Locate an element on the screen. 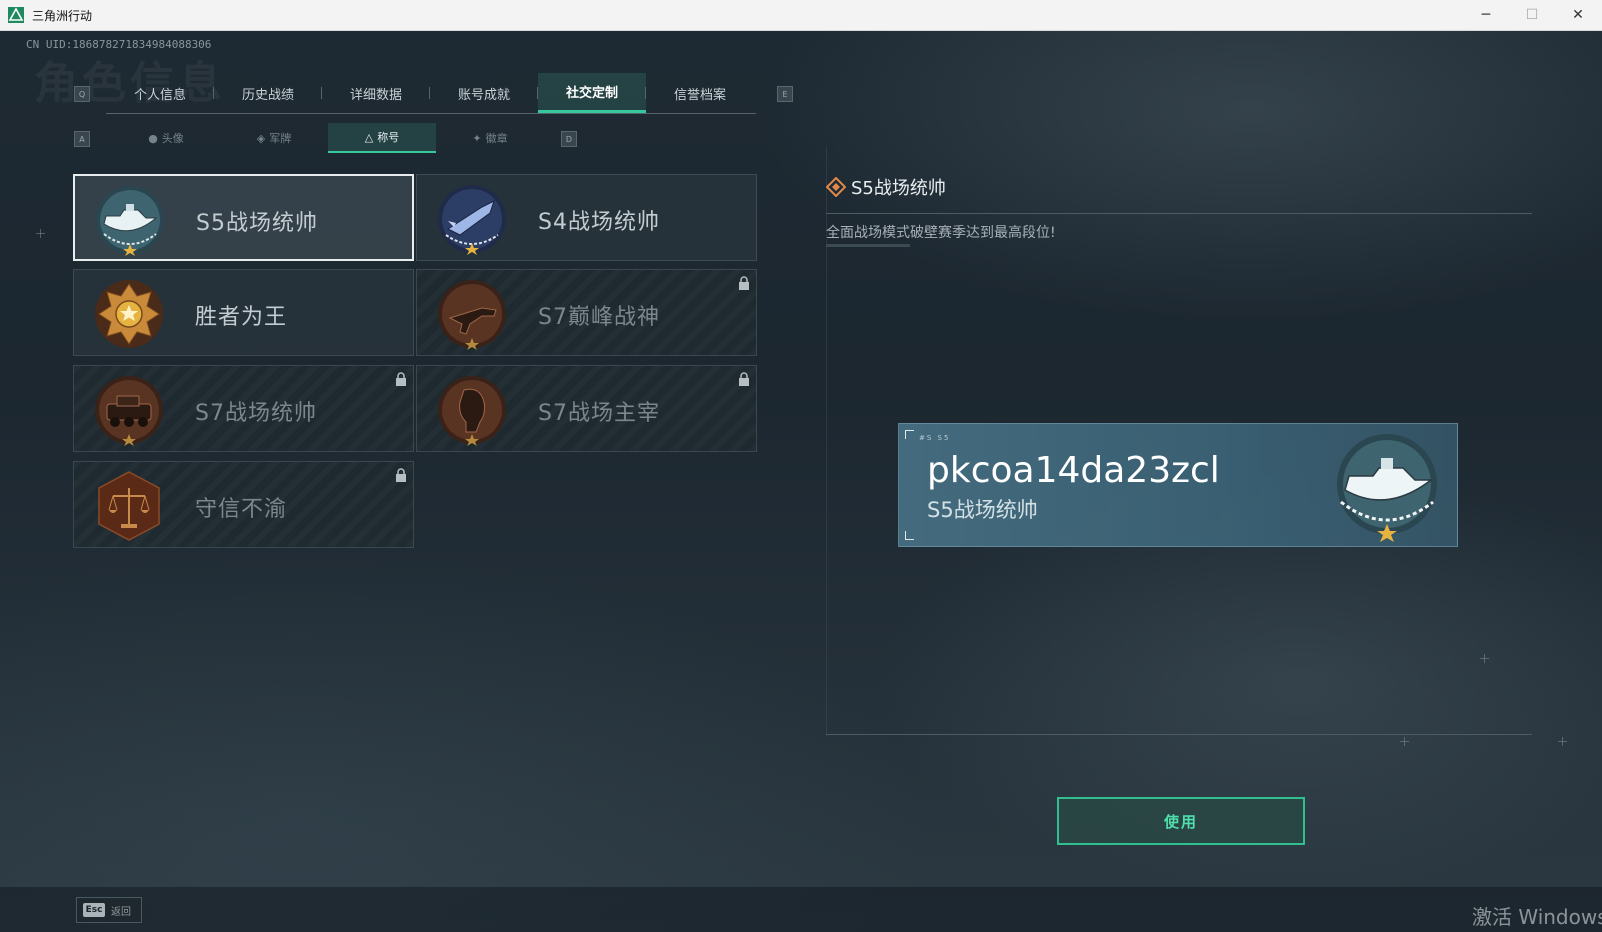 Image resolution: width=1602 pixels, height=932 pixels. title-card-s4-commander: S4战场统帅 is located at coordinates (586, 217).